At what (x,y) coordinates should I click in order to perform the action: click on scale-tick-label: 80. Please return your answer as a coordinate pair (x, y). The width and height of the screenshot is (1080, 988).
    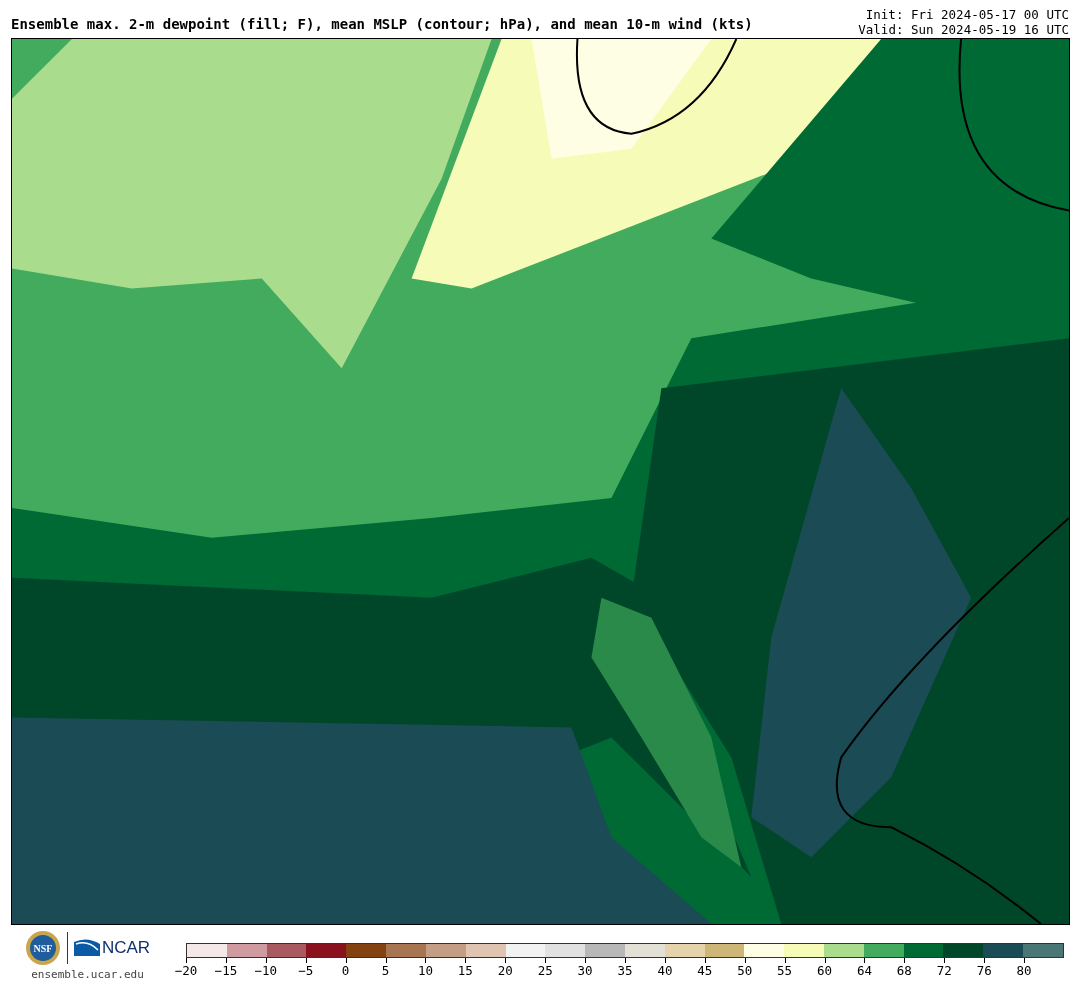
    Looking at the image, I should click on (1024, 970).